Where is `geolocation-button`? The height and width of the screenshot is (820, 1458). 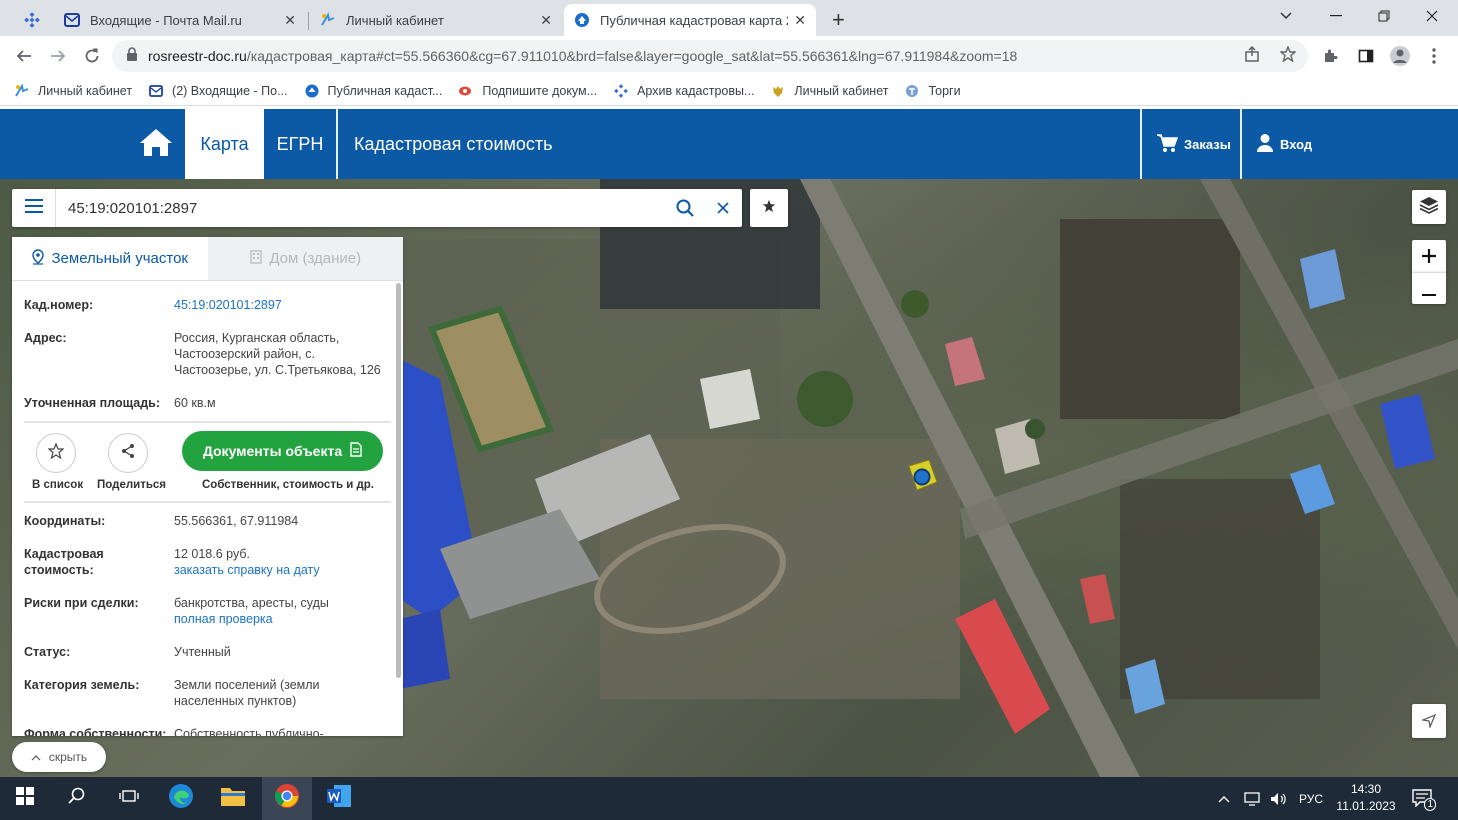
geolocation-button is located at coordinates (1429, 721).